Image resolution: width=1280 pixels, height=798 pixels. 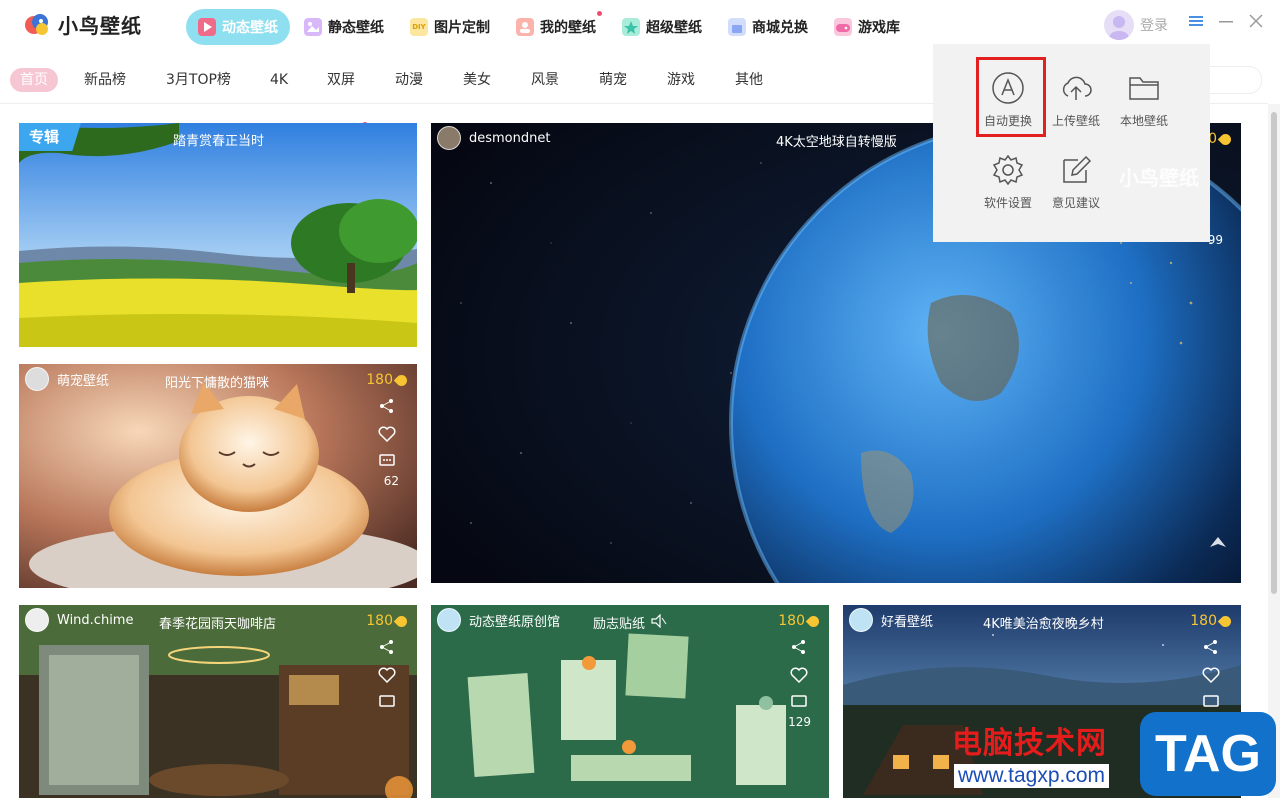 I want to click on category-top: 3月TOP榜, so click(x=198, y=80).